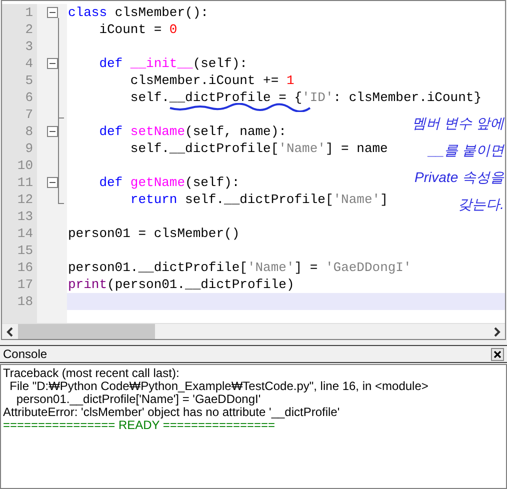 This screenshot has height=489, width=507. Describe the element at coordinates (25, 233) in the screenshot. I see `line-number: 14` at that location.